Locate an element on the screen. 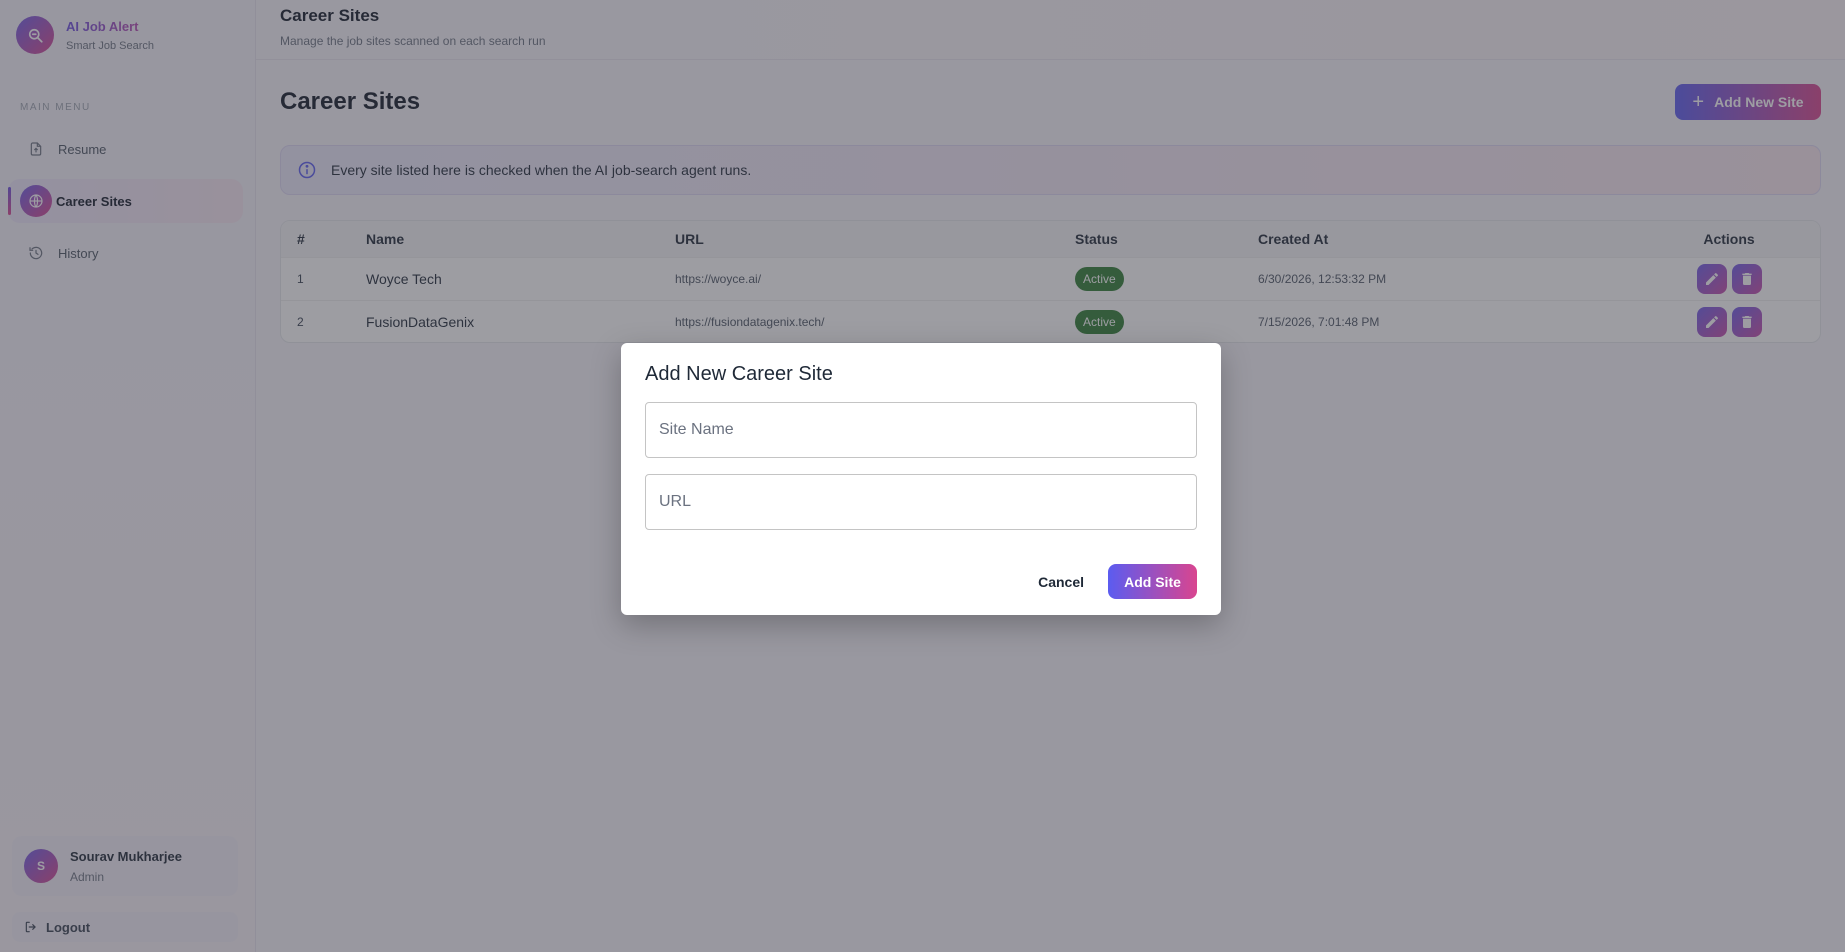  add-site-dialog: Add New Career Site Cancel Add Site is located at coordinates (921, 479).